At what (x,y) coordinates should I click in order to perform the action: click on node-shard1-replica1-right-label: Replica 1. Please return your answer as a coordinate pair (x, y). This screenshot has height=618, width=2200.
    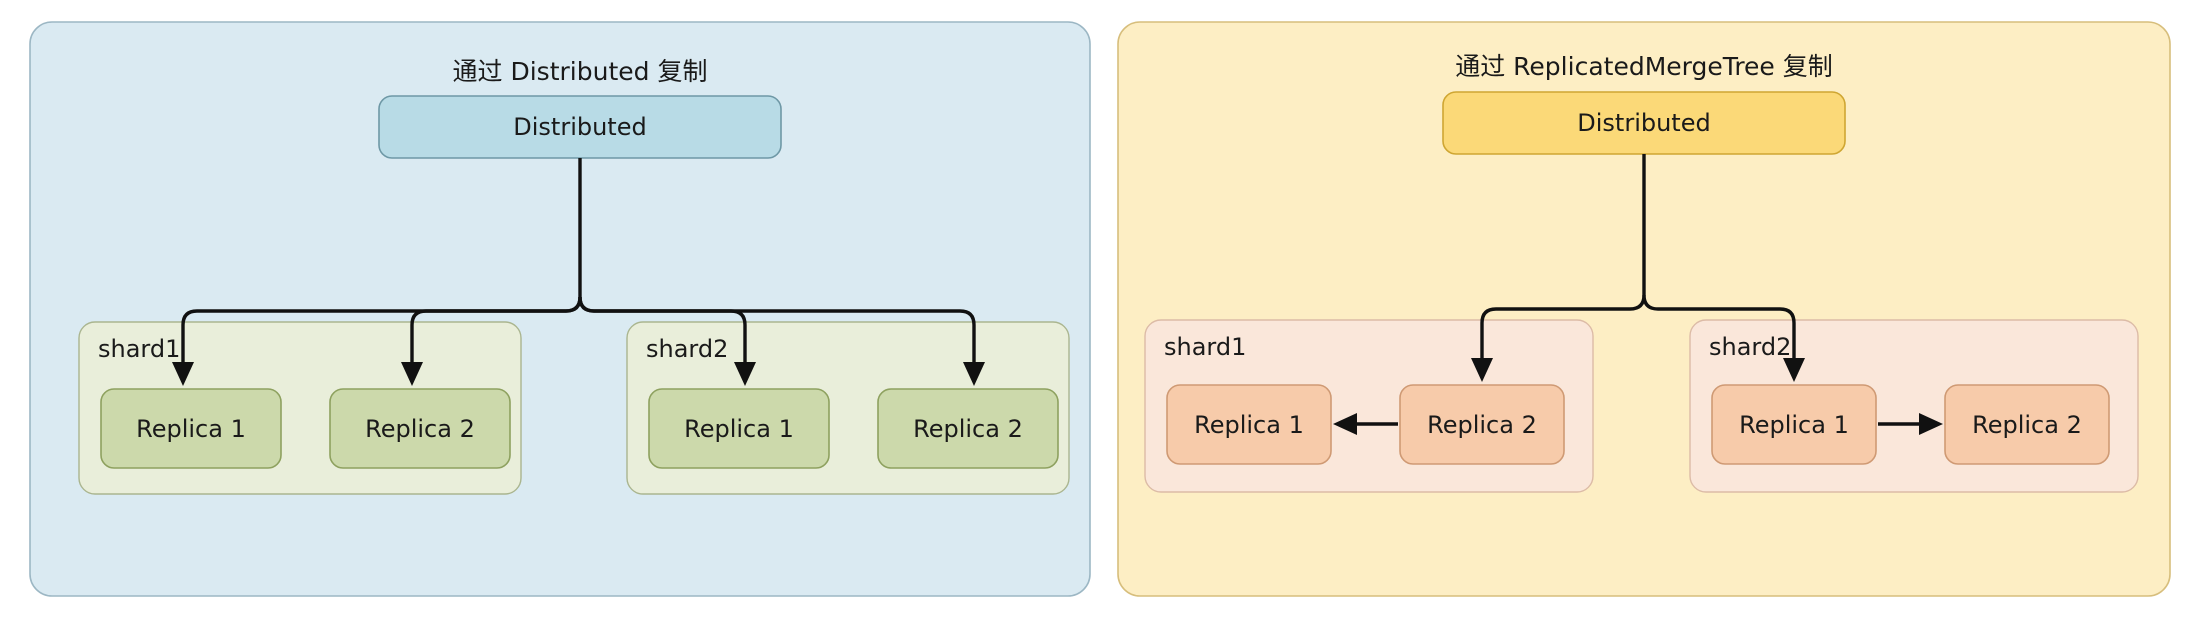
    Looking at the image, I should click on (1249, 425).